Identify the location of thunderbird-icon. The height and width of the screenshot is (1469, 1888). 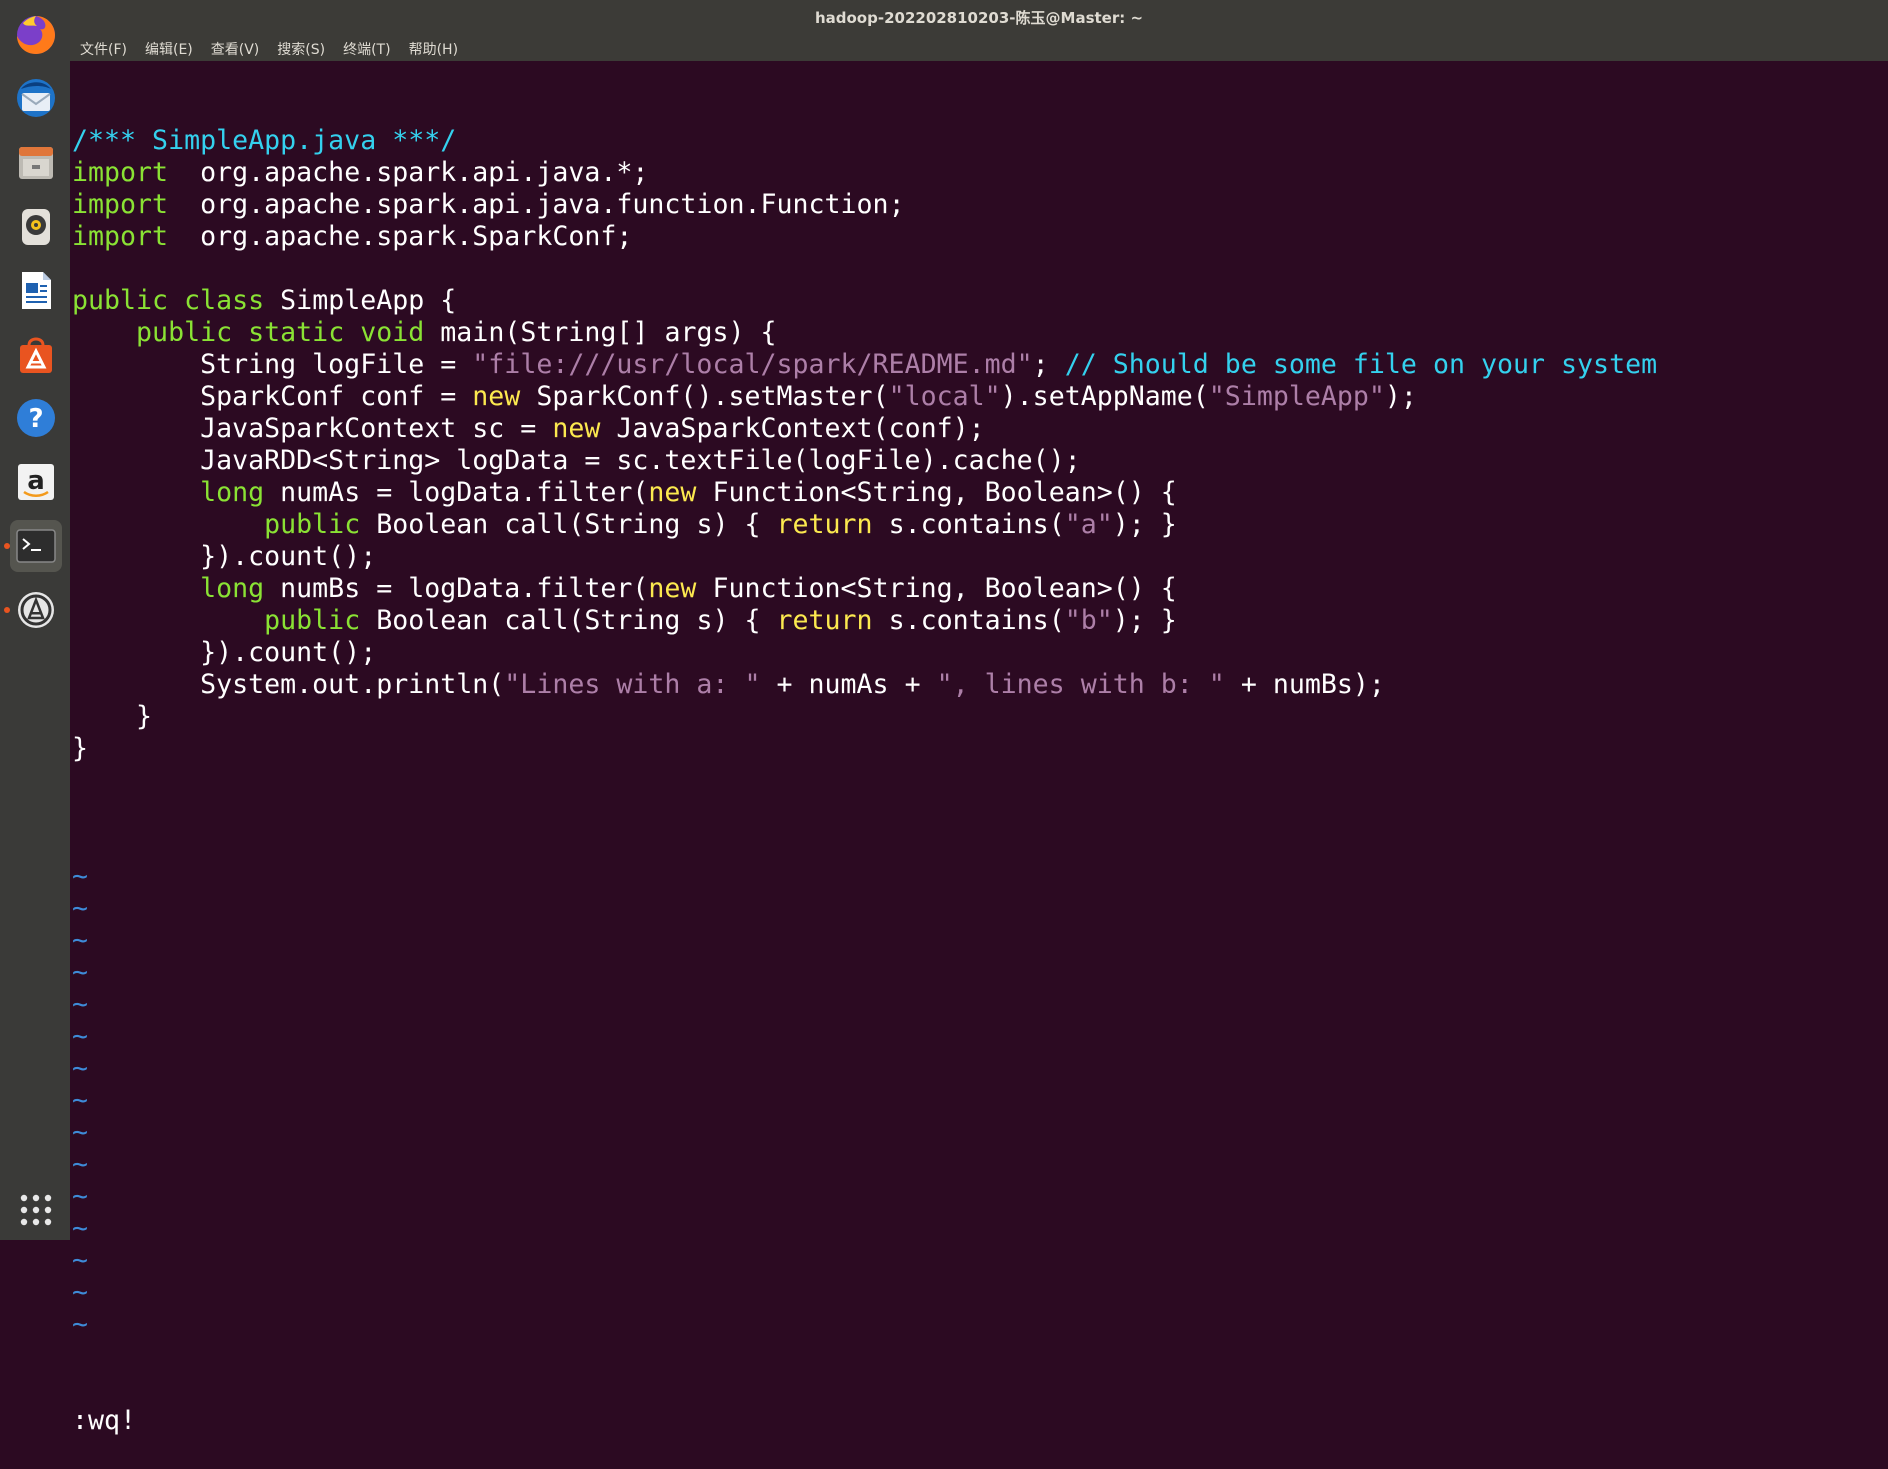
(36, 98).